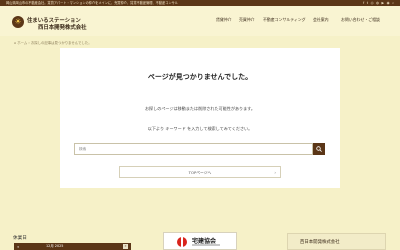 This screenshot has width=400, height=250. I want to click on home-icon: ⌂, so click(15, 43).